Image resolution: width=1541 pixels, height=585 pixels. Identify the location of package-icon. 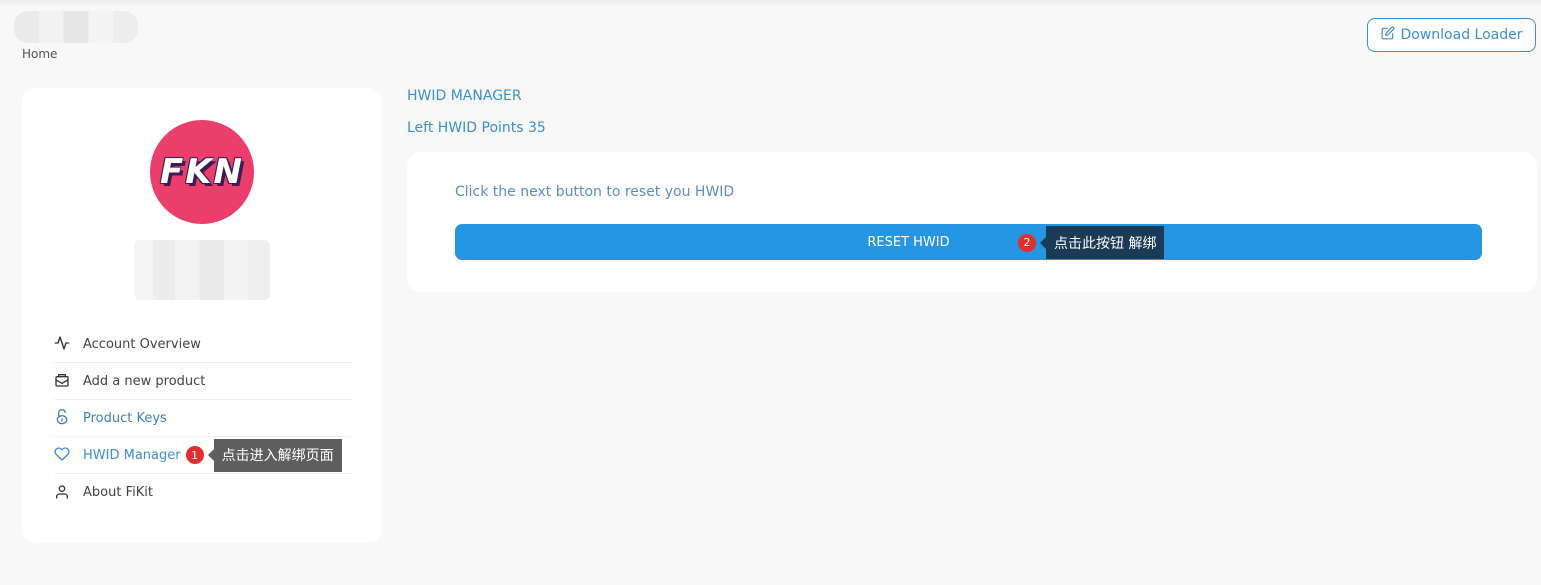
(63, 381).